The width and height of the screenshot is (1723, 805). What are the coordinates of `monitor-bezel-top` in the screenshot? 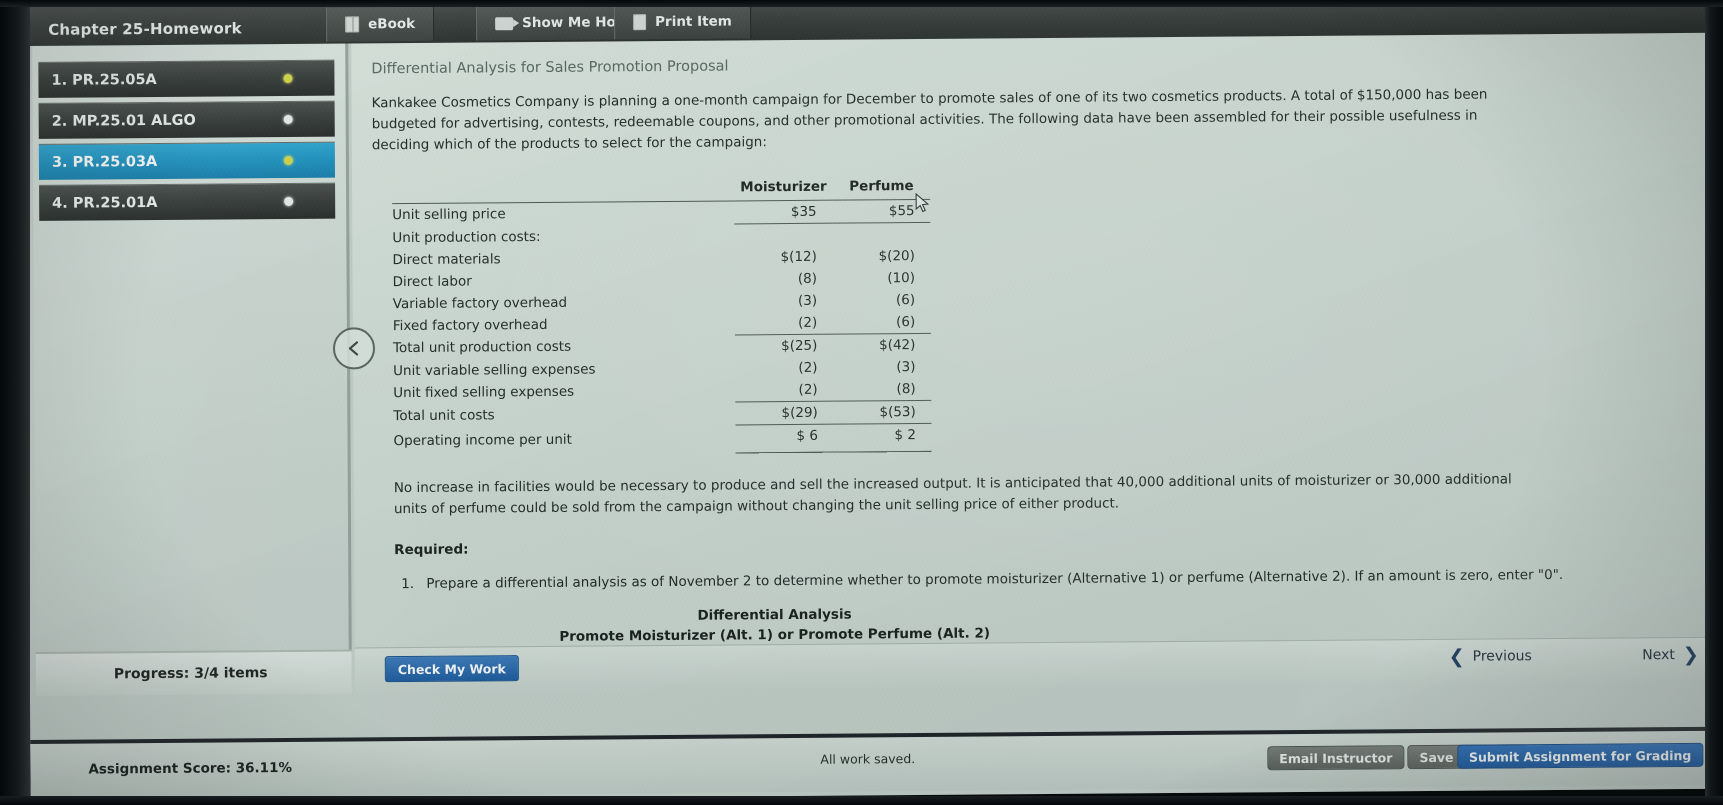 It's located at (861, 3).